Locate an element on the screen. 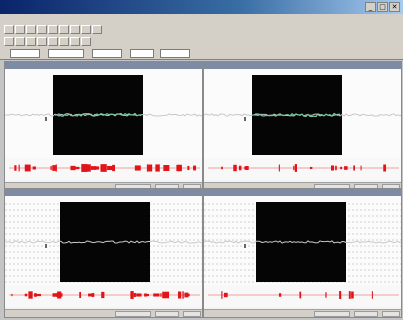 Image resolution: width=403 pixels, height=320 pixels. menu-bar is located at coordinates (201, 19).